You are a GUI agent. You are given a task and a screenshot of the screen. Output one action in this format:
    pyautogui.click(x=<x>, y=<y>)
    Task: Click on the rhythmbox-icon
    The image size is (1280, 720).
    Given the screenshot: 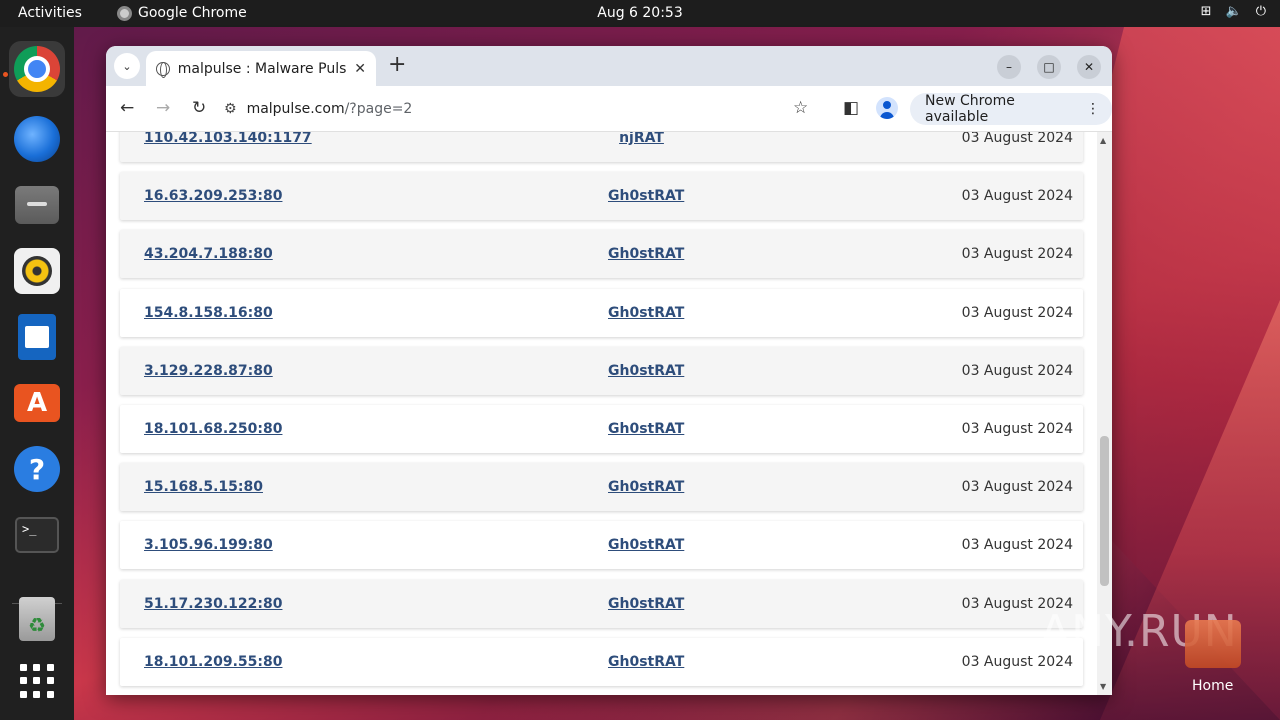 What is the action you would take?
    pyautogui.click(x=37, y=271)
    